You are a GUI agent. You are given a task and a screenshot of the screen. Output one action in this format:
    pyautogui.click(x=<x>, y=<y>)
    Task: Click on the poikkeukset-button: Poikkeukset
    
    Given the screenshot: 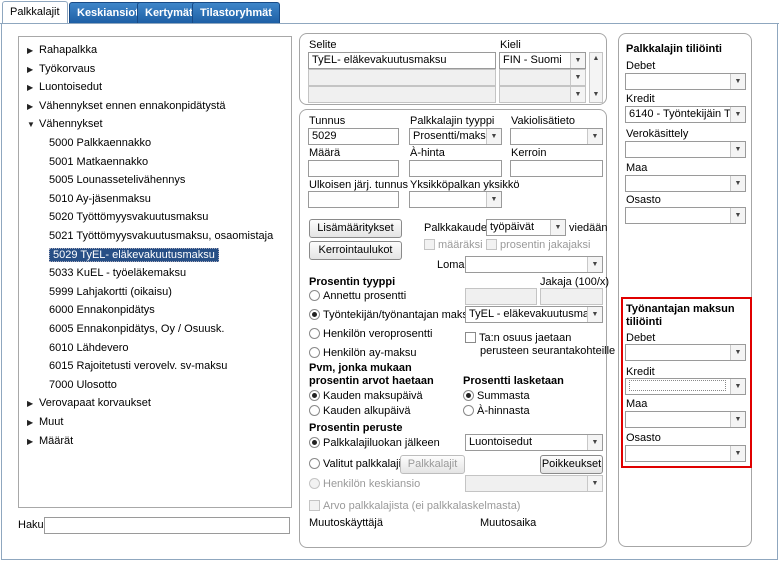 What is the action you would take?
    pyautogui.click(x=571, y=464)
    